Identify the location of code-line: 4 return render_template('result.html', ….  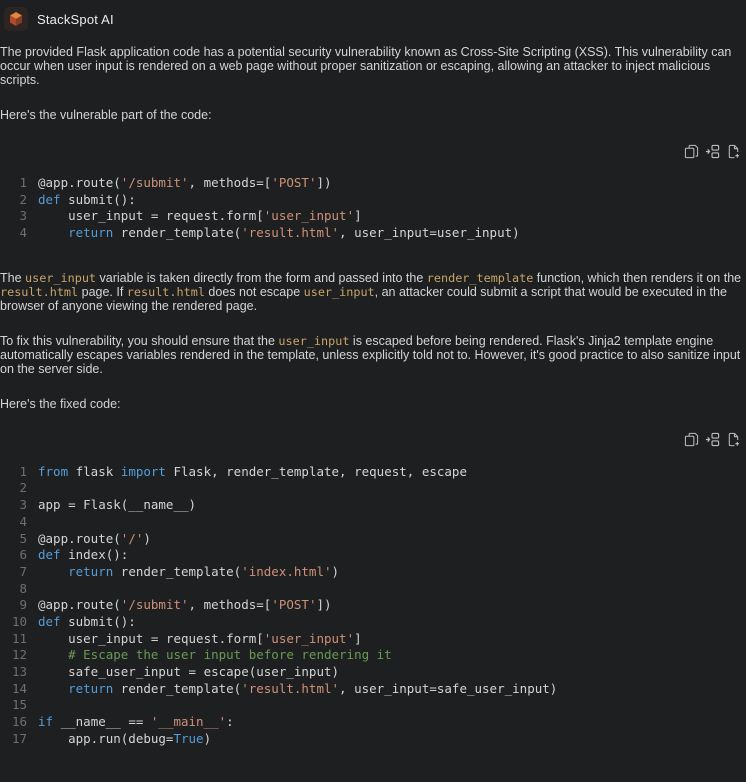
(373, 233).